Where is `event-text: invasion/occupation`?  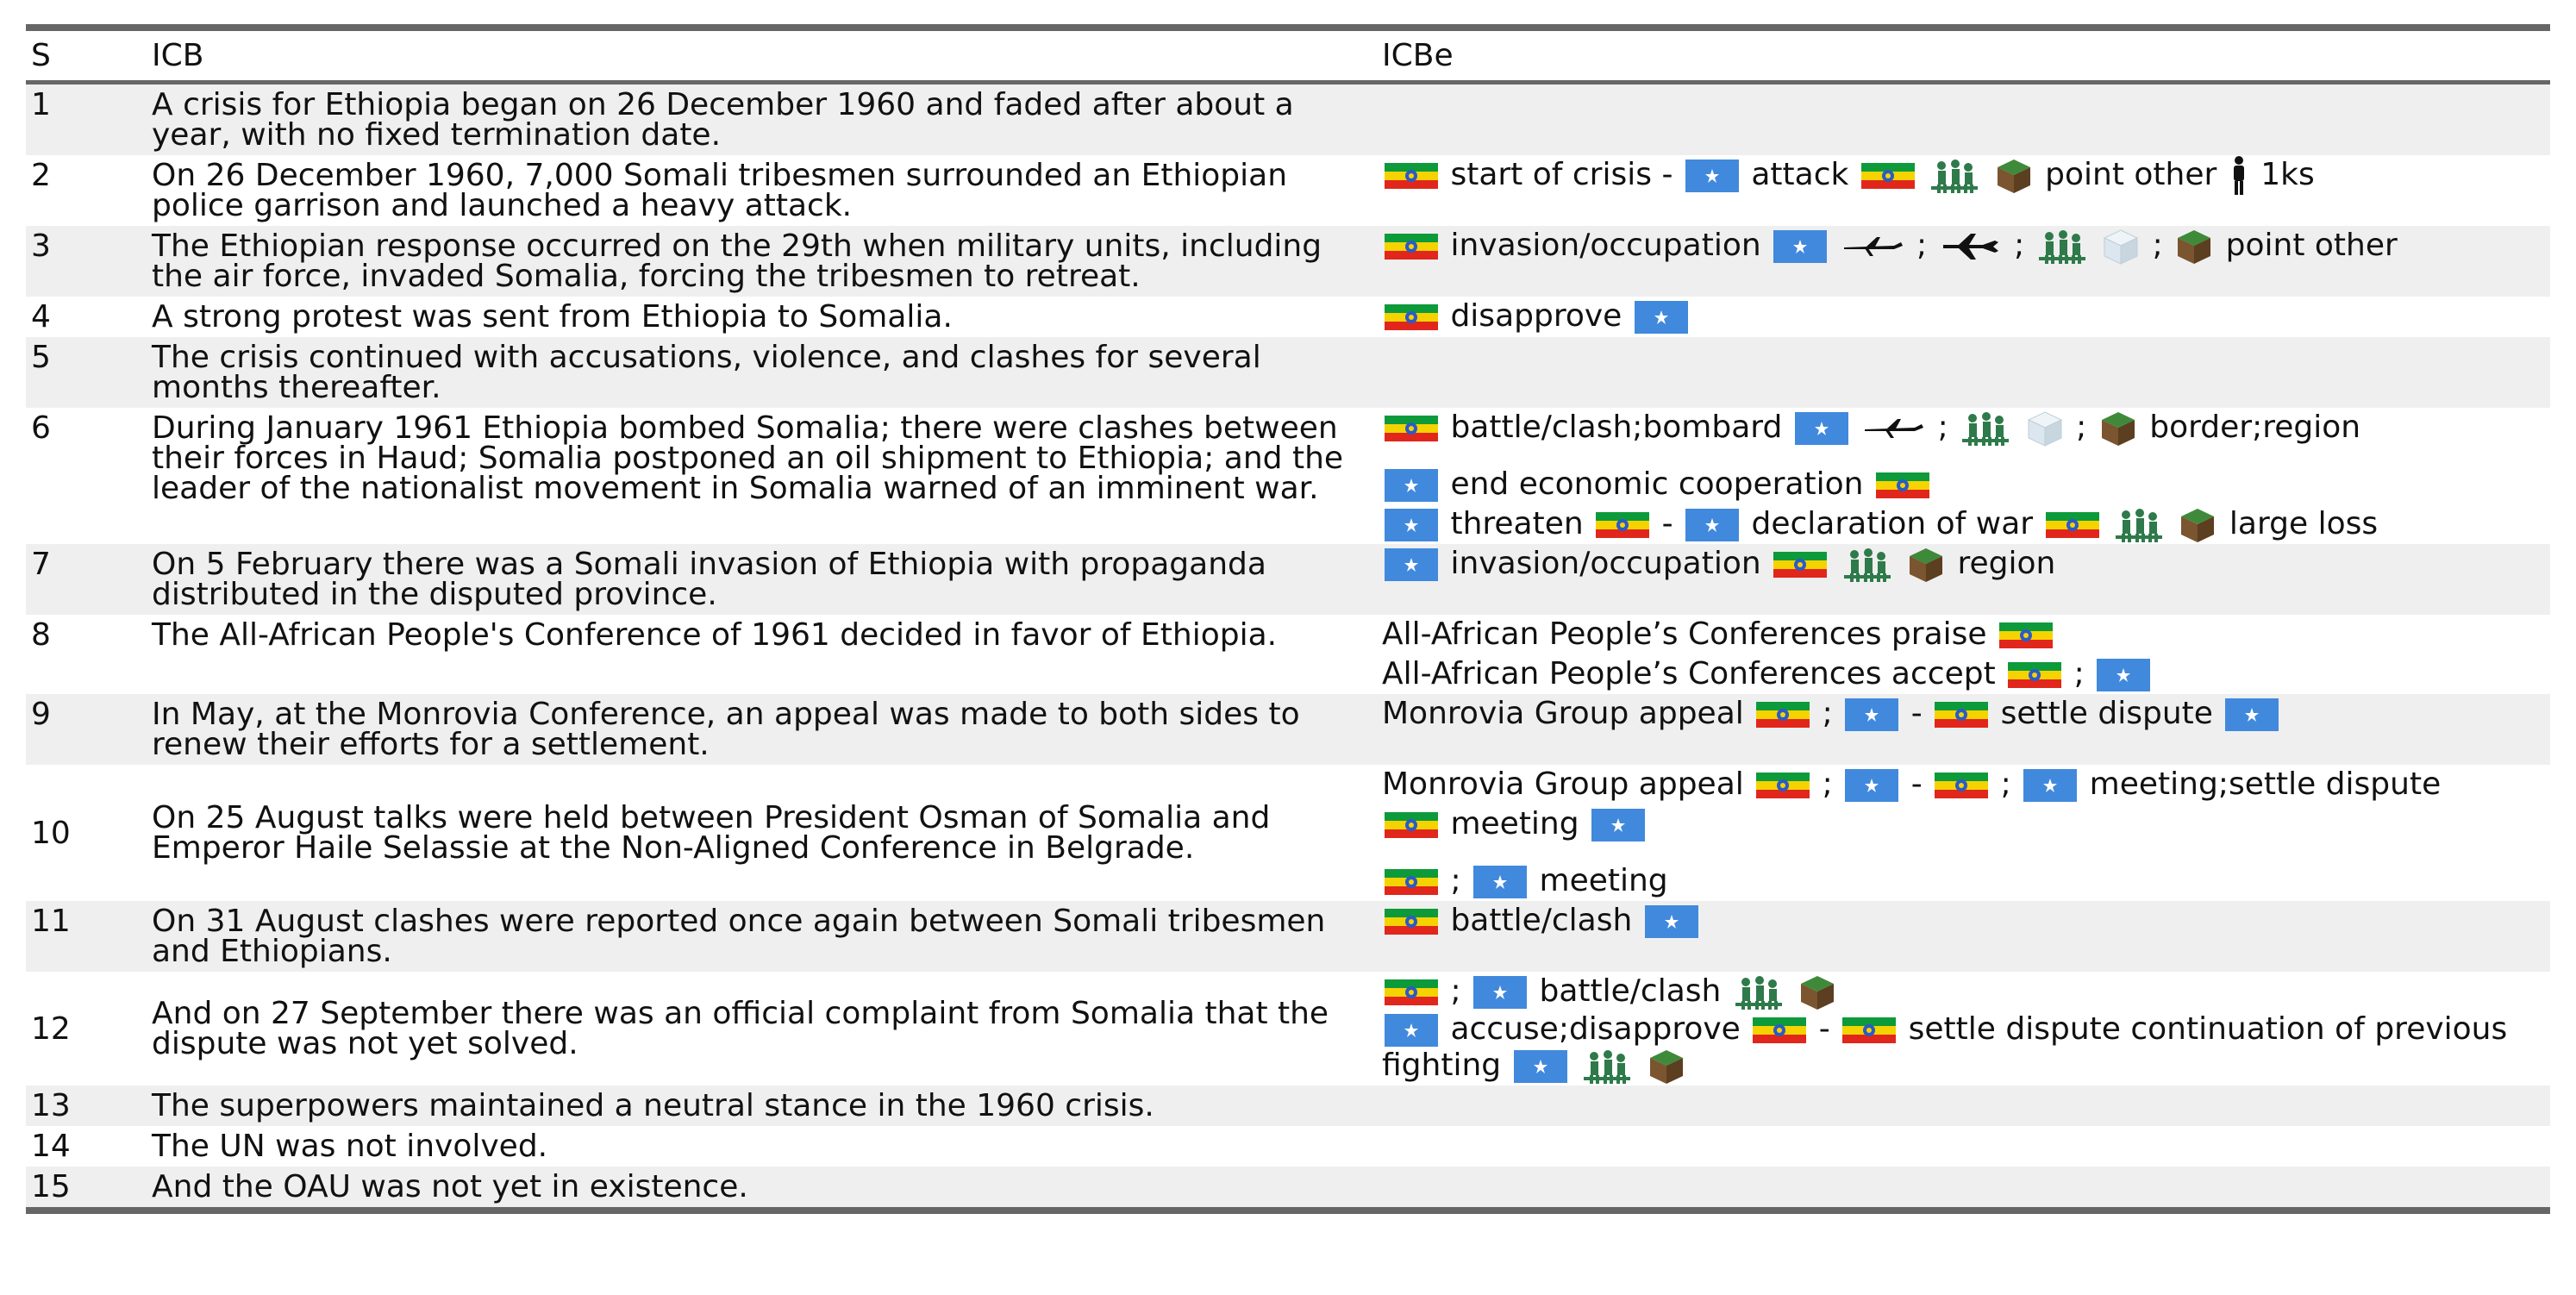
event-text: invasion/occupation is located at coordinates (1605, 564).